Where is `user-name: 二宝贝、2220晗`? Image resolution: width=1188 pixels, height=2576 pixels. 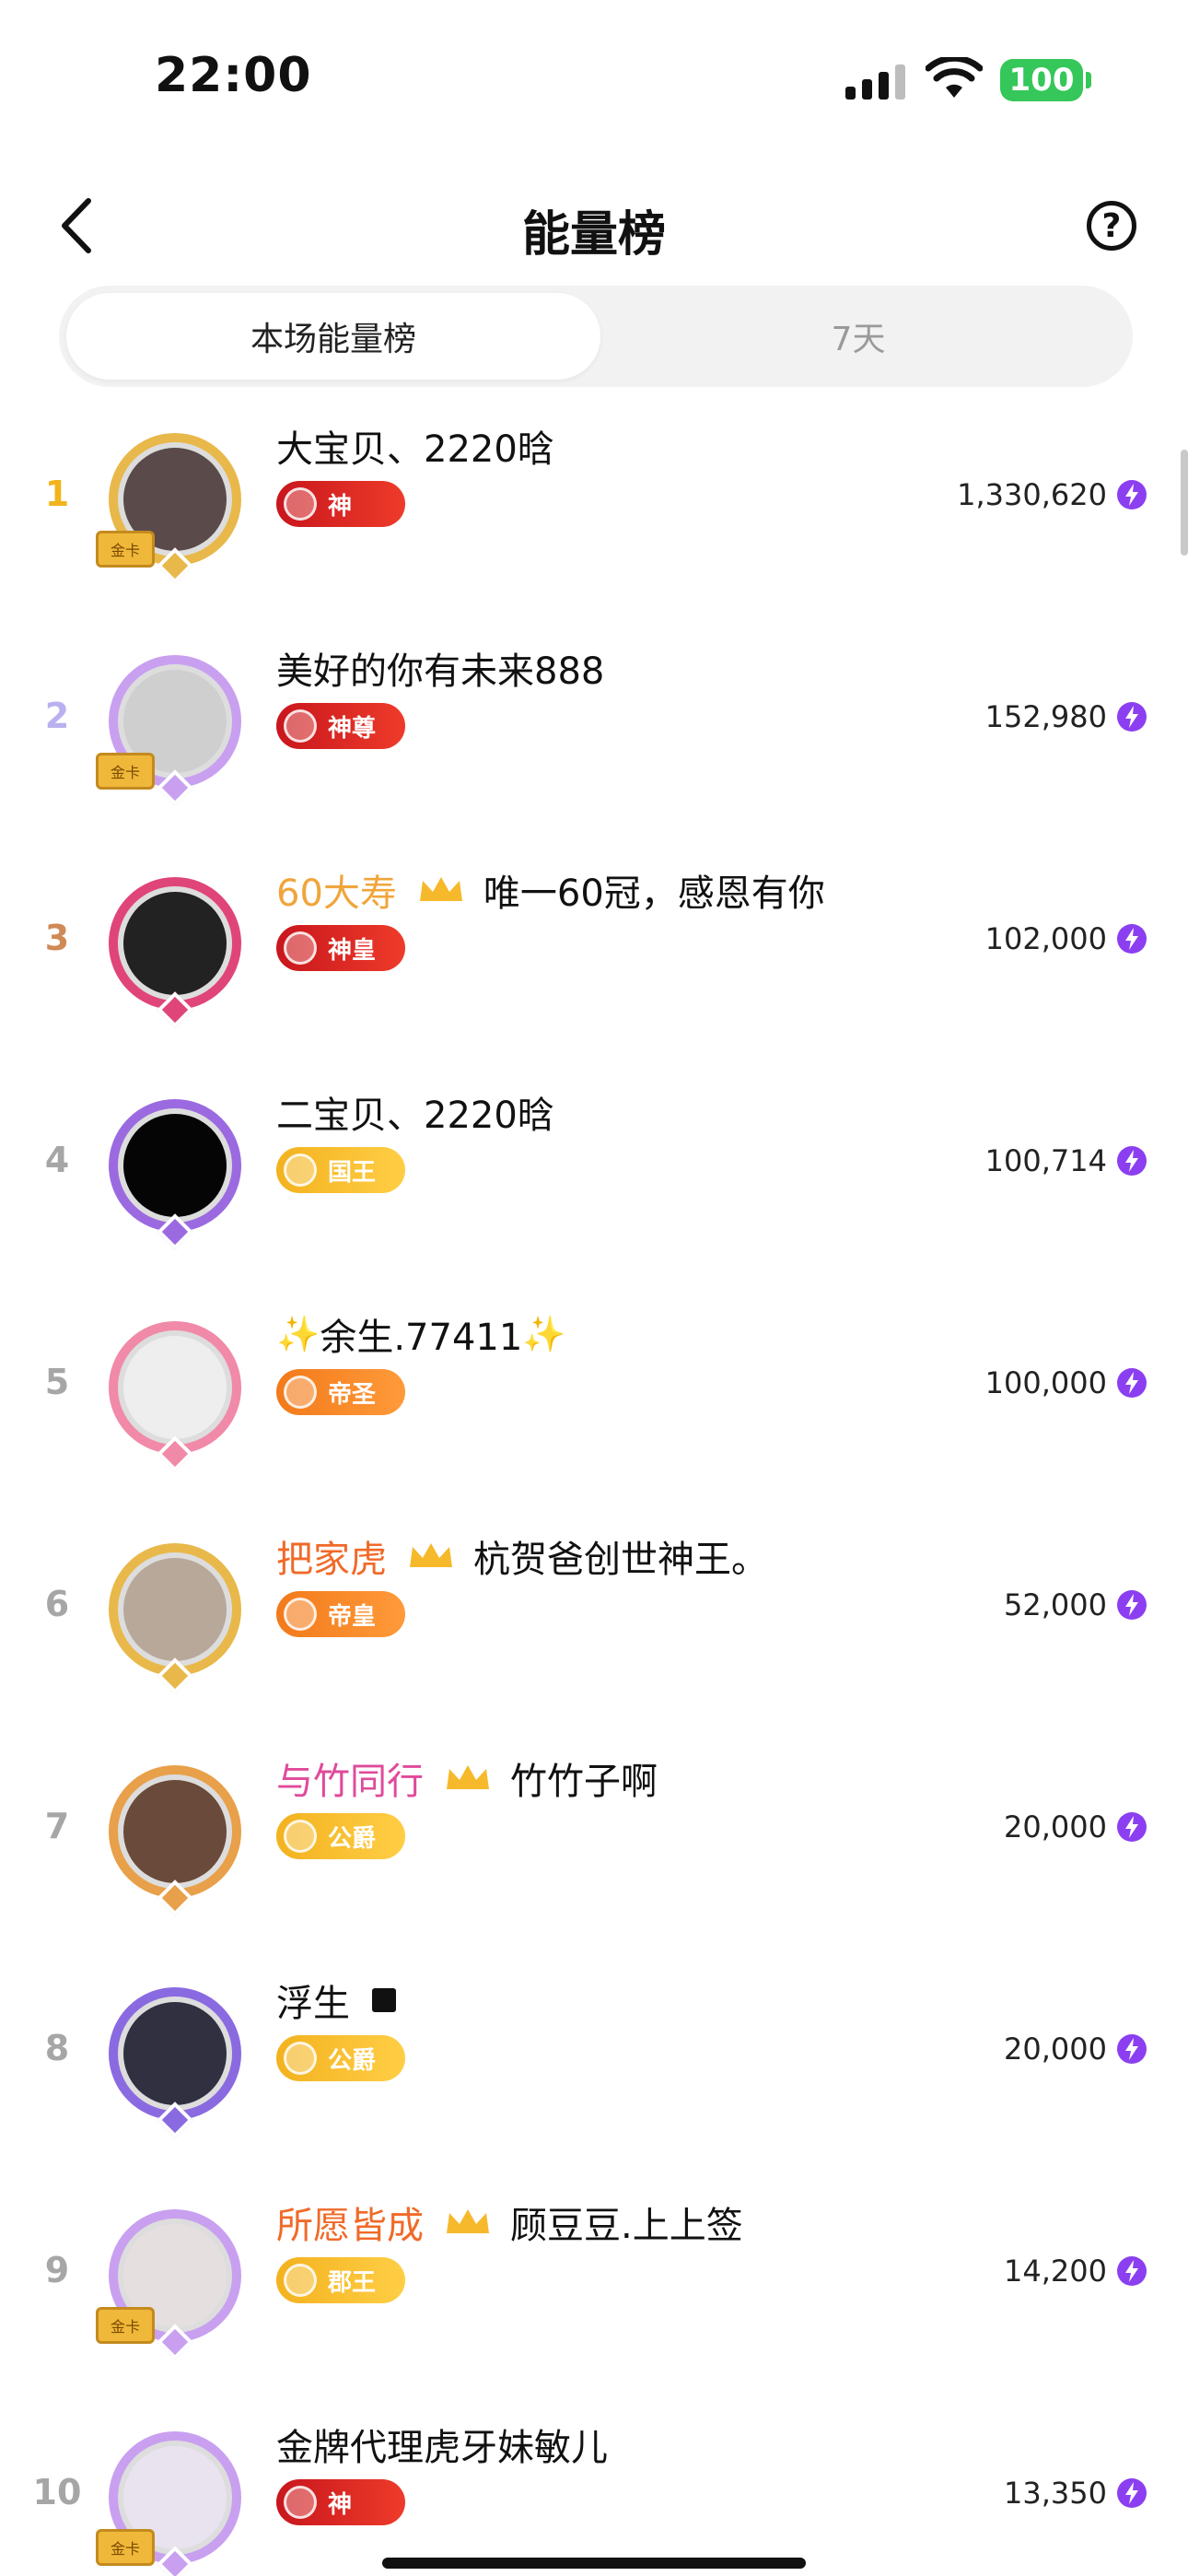 user-name: 二宝贝、2220晗 is located at coordinates (415, 1116).